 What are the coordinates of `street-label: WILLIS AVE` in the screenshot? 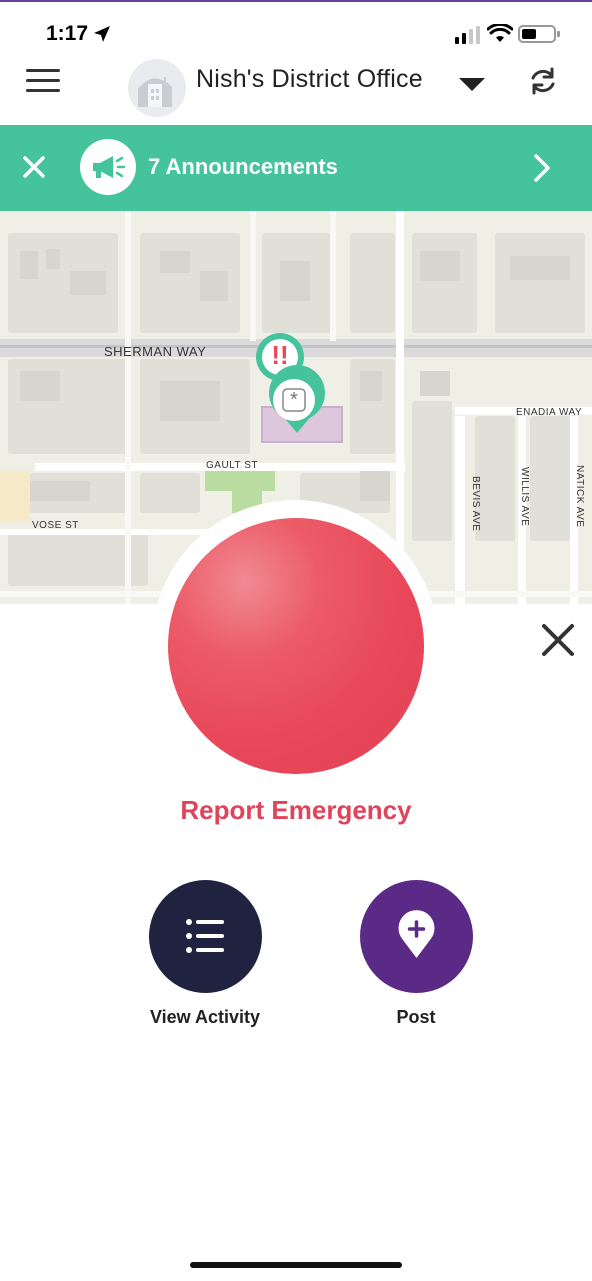 It's located at (524, 497).